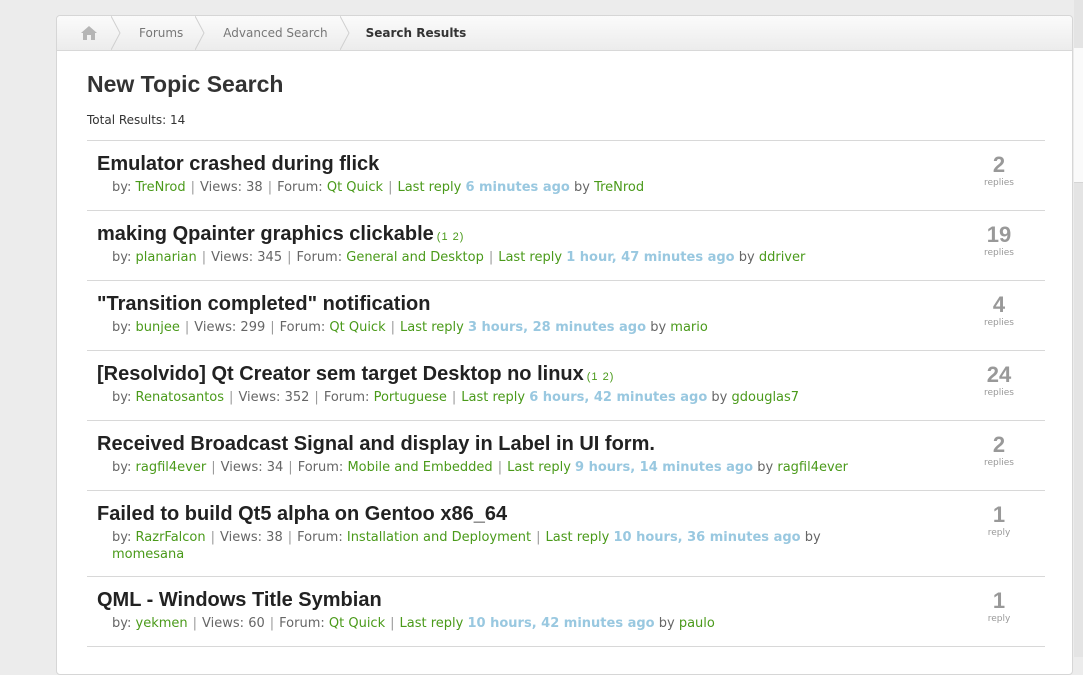 Image resolution: width=1083 pixels, height=675 pixels. I want to click on breadcrumb-advanced-search: Advanced Search, so click(277, 33).